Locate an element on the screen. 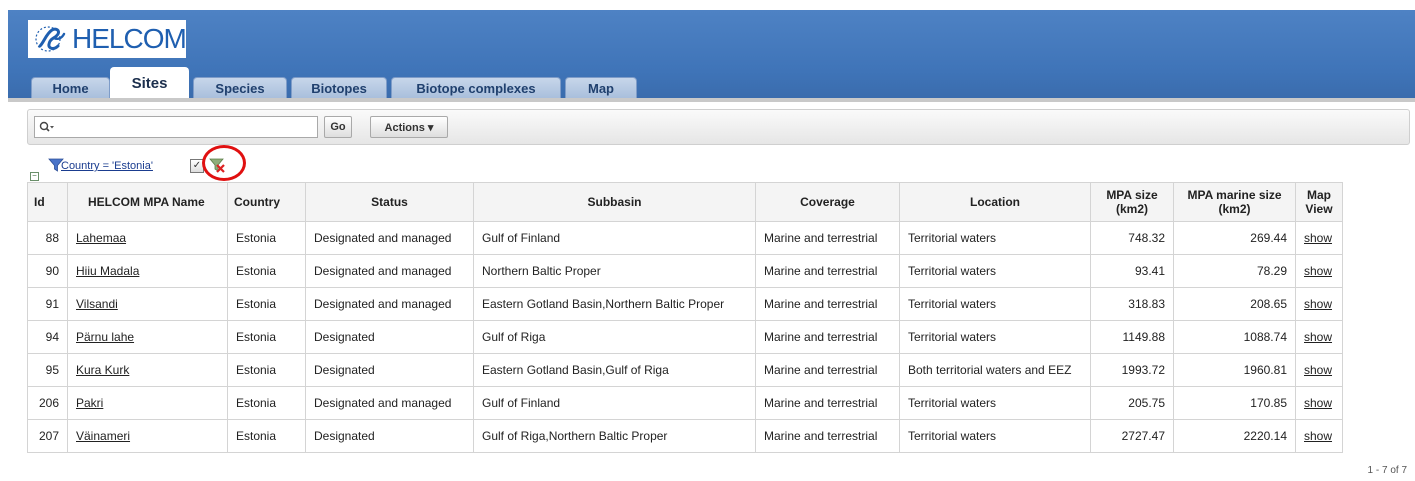 This screenshot has height=481, width=1415. mpa-name-link: Pärnu lahe is located at coordinates (105, 337).